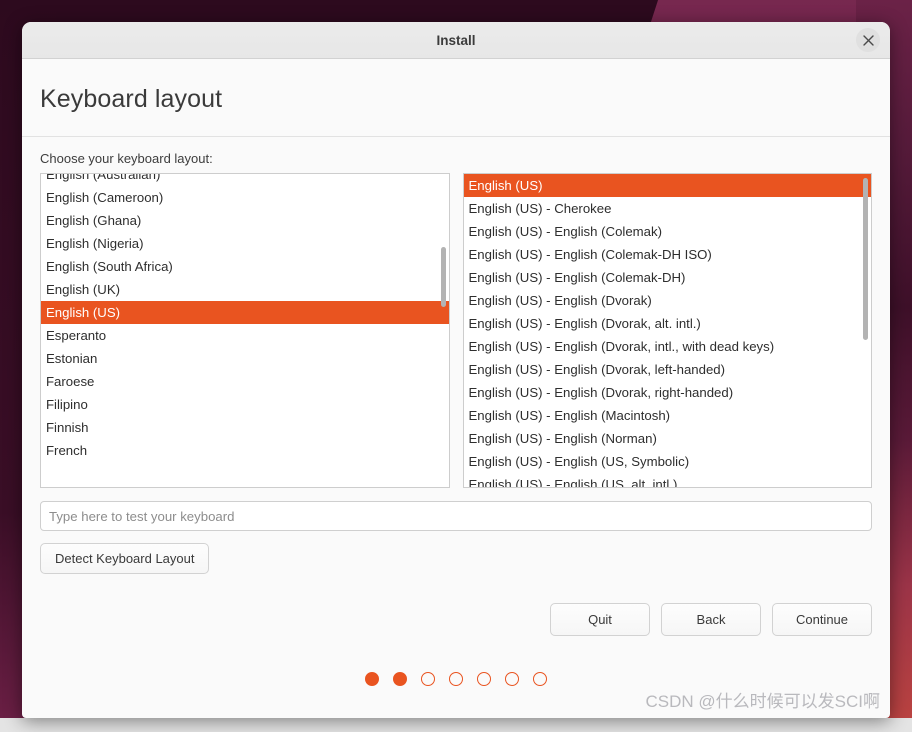  I want to click on keyboard-test-input, so click(456, 516).